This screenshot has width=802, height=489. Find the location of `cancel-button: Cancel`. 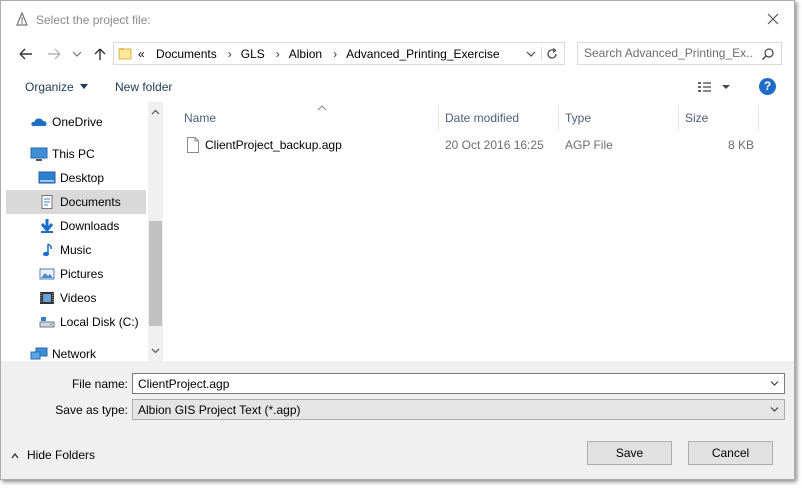

cancel-button: Cancel is located at coordinates (730, 453).